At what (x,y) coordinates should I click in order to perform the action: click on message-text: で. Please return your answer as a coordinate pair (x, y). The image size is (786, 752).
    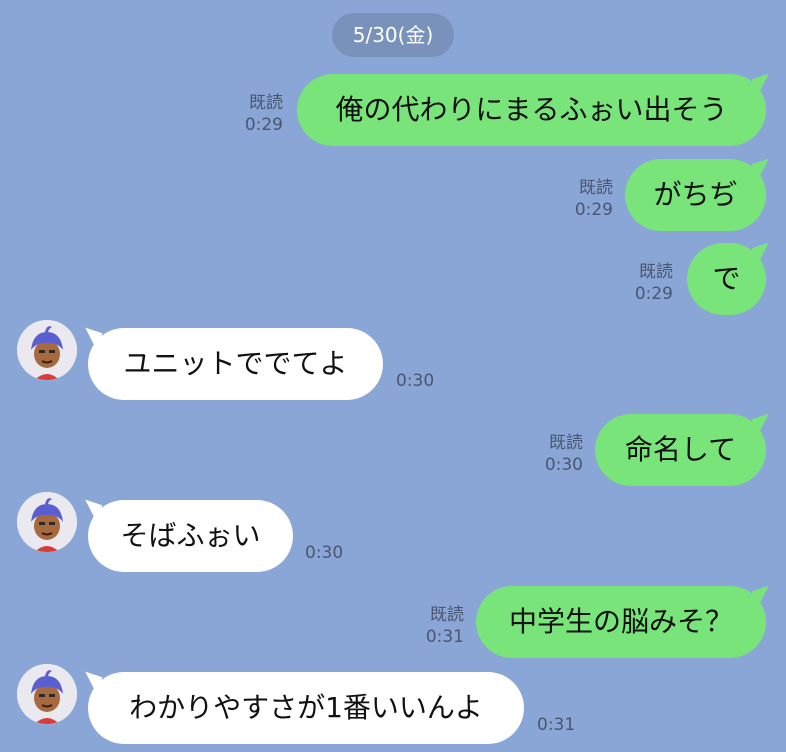
    Looking at the image, I should click on (726, 278).